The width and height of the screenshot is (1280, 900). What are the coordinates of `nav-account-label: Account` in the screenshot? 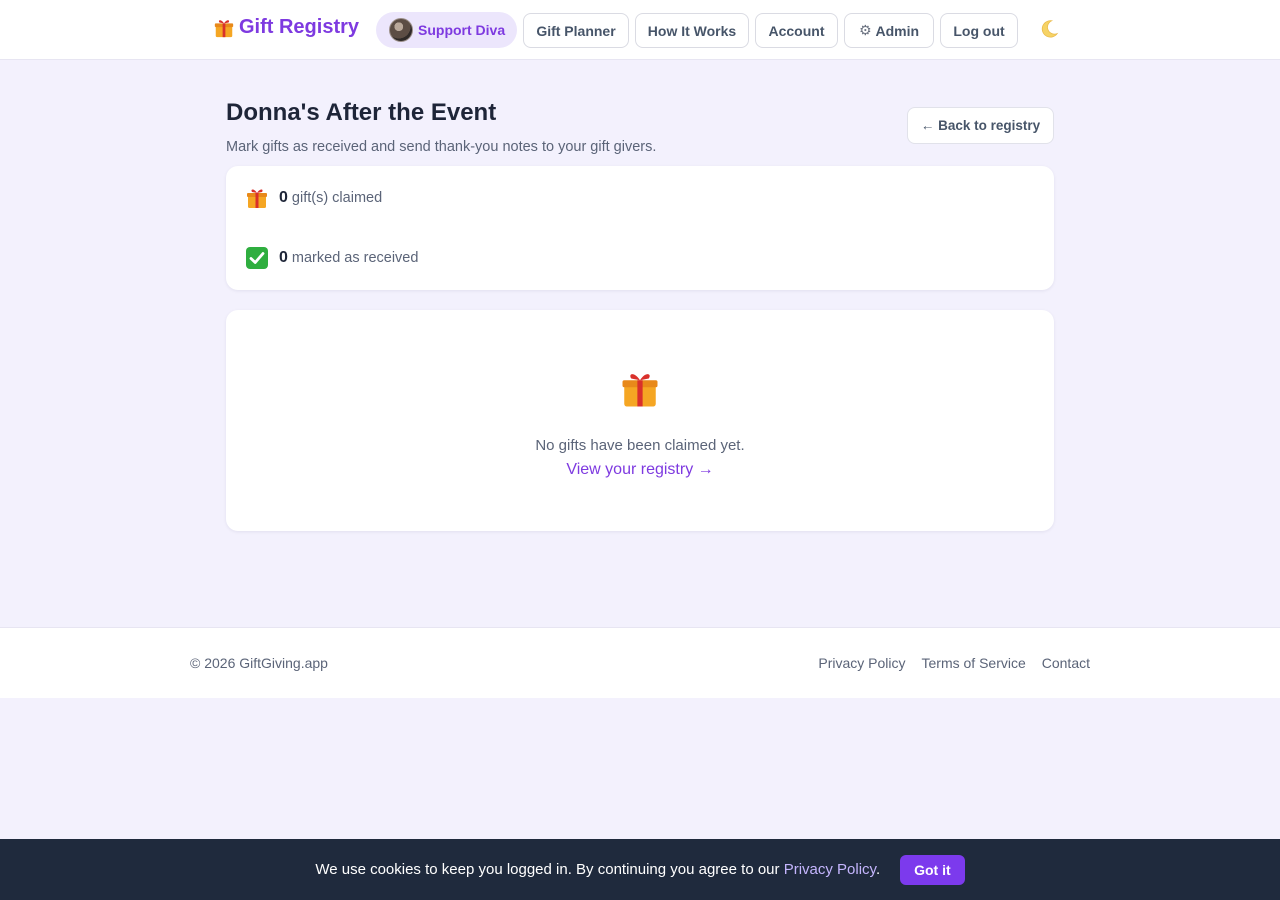 It's located at (796, 30).